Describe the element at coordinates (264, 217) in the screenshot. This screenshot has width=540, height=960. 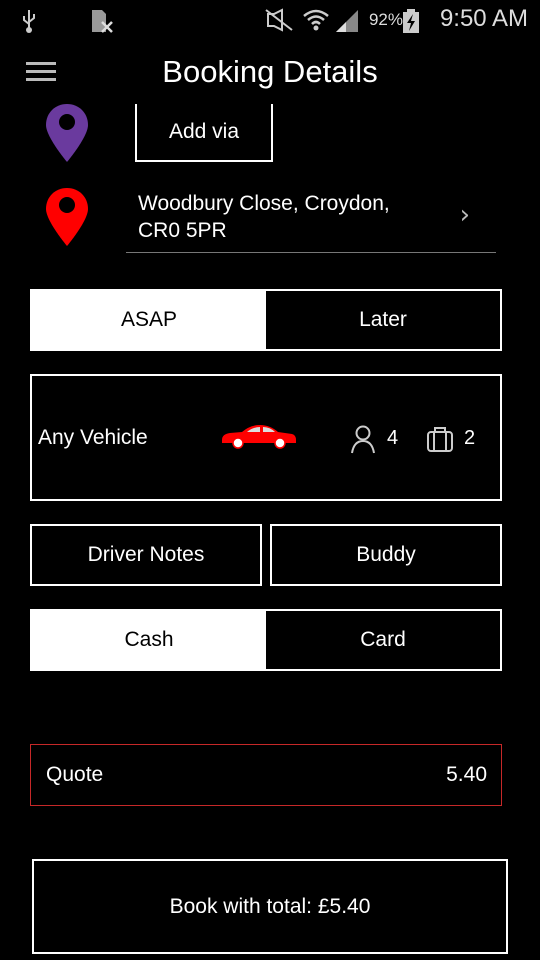
I see `destination-address: Woodbury Close, Croydon, CR0 5PR` at that location.